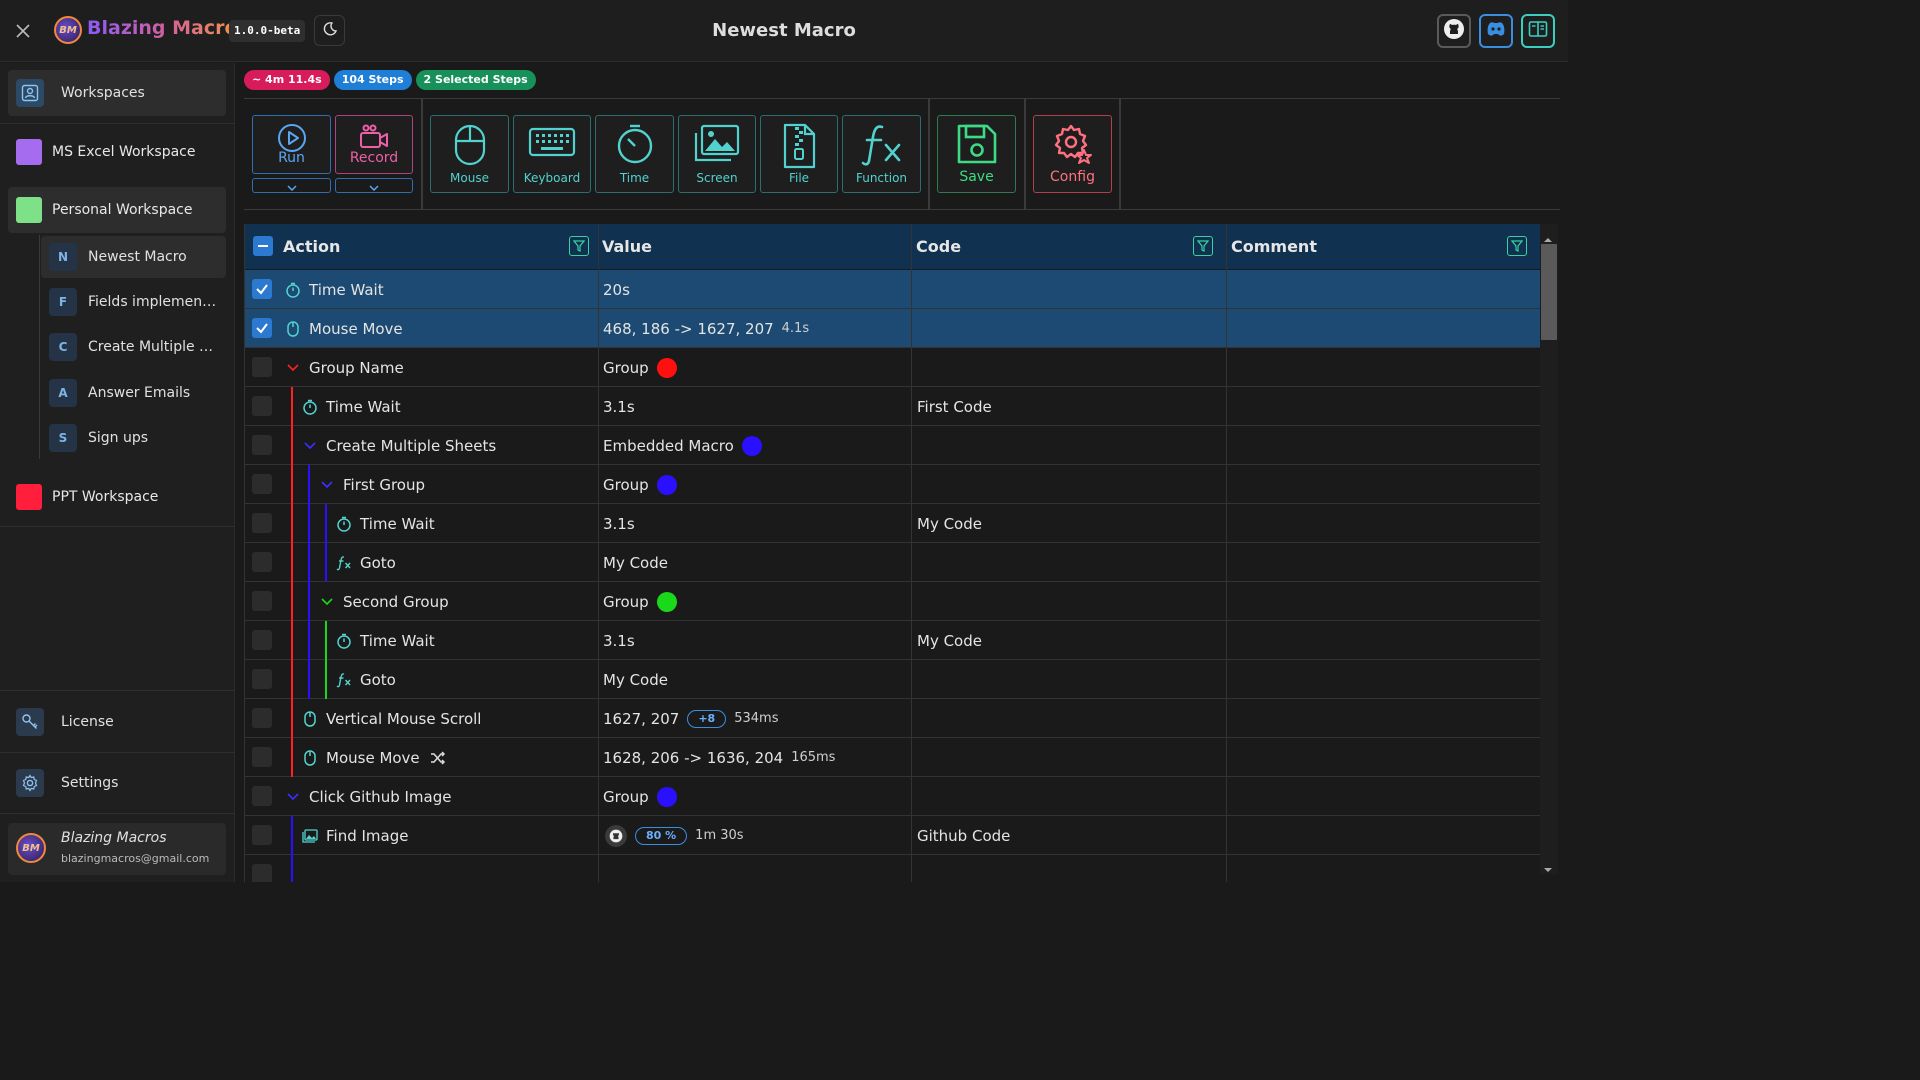 The height and width of the screenshot is (1080, 1920). I want to click on file-action-button: File, so click(799, 154).